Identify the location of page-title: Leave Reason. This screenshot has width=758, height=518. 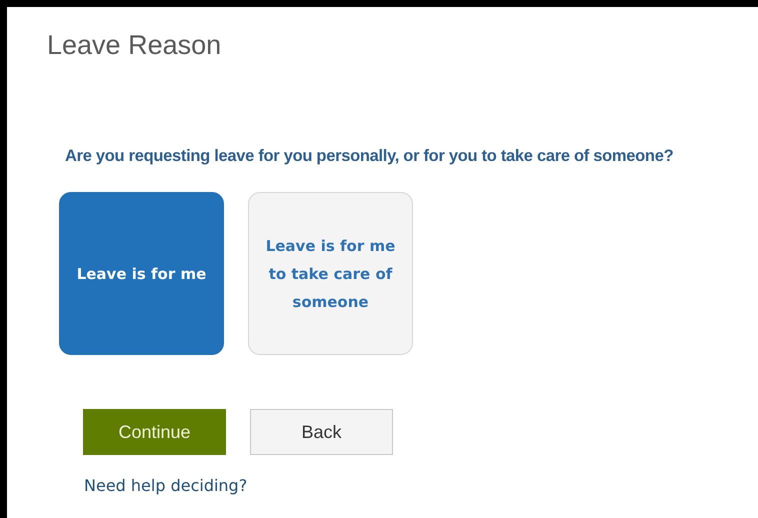
(134, 45).